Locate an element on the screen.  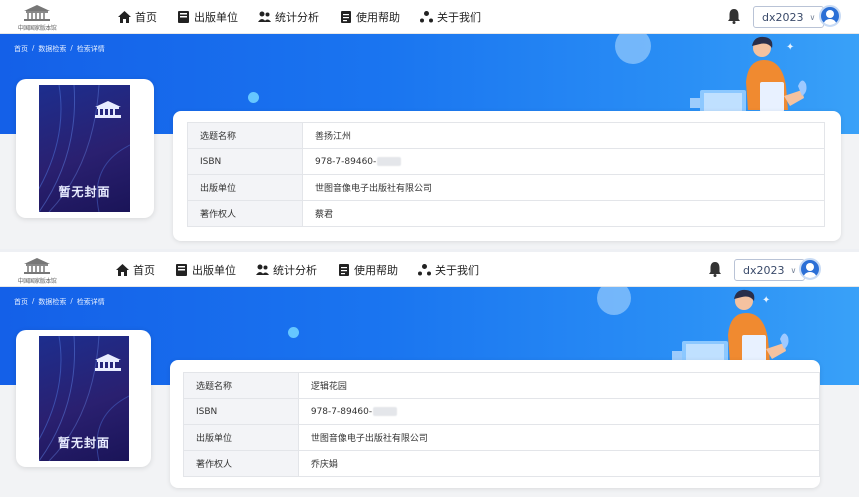
table-row: 选题名称 逻辑花园 is located at coordinates (502, 385).